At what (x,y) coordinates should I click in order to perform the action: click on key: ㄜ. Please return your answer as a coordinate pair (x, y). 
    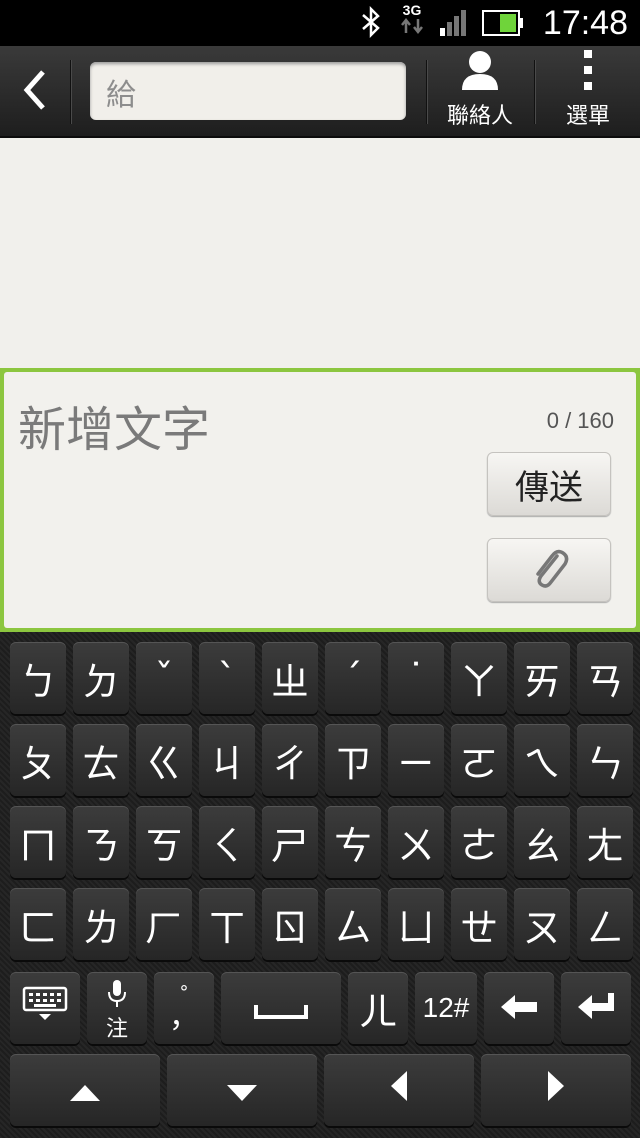
    Looking at the image, I should click on (479, 842).